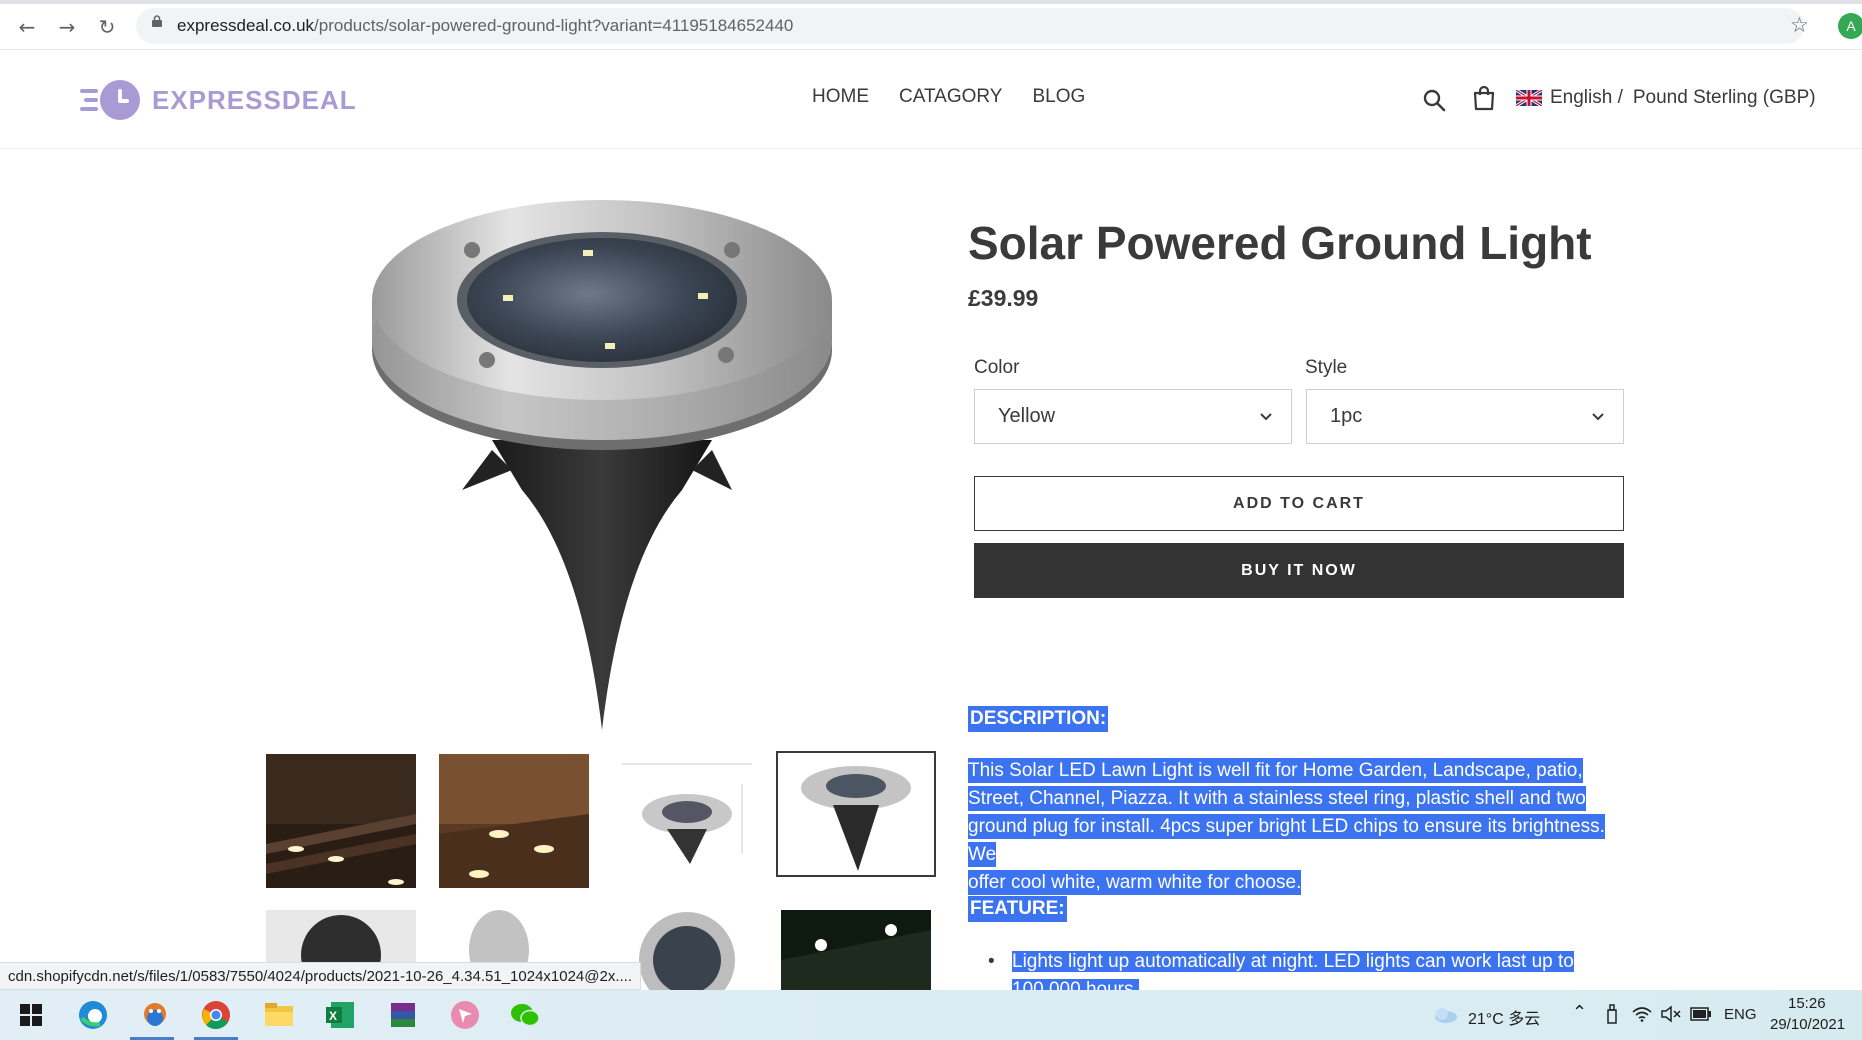  Describe the element at coordinates (931, 1015) in the screenshot. I see `windows-taskbar: X 21°C 多云 ⌃ ENG 15:26 29/10/2021` at that location.